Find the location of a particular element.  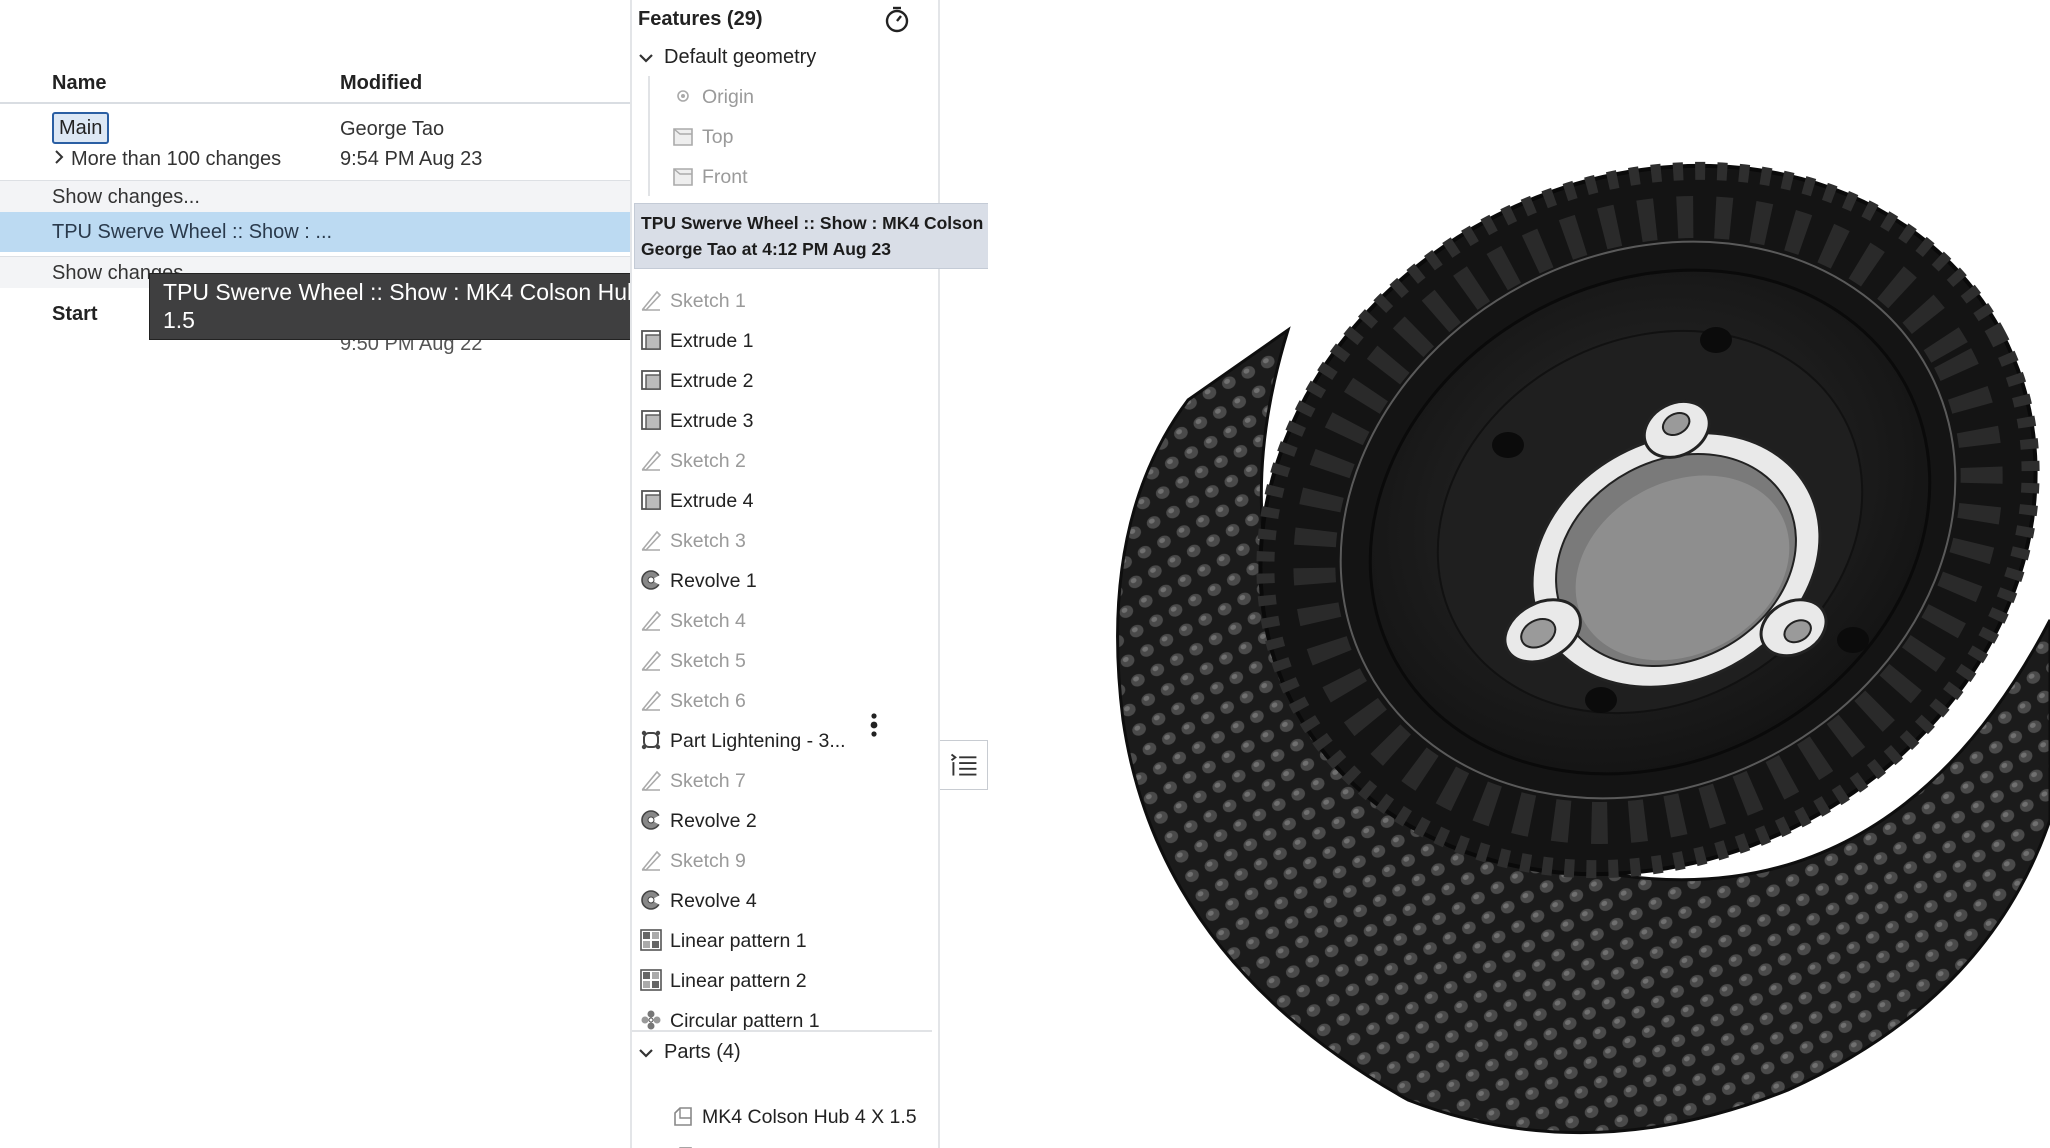

feature-item: Extrude 1 is located at coordinates (696, 341).